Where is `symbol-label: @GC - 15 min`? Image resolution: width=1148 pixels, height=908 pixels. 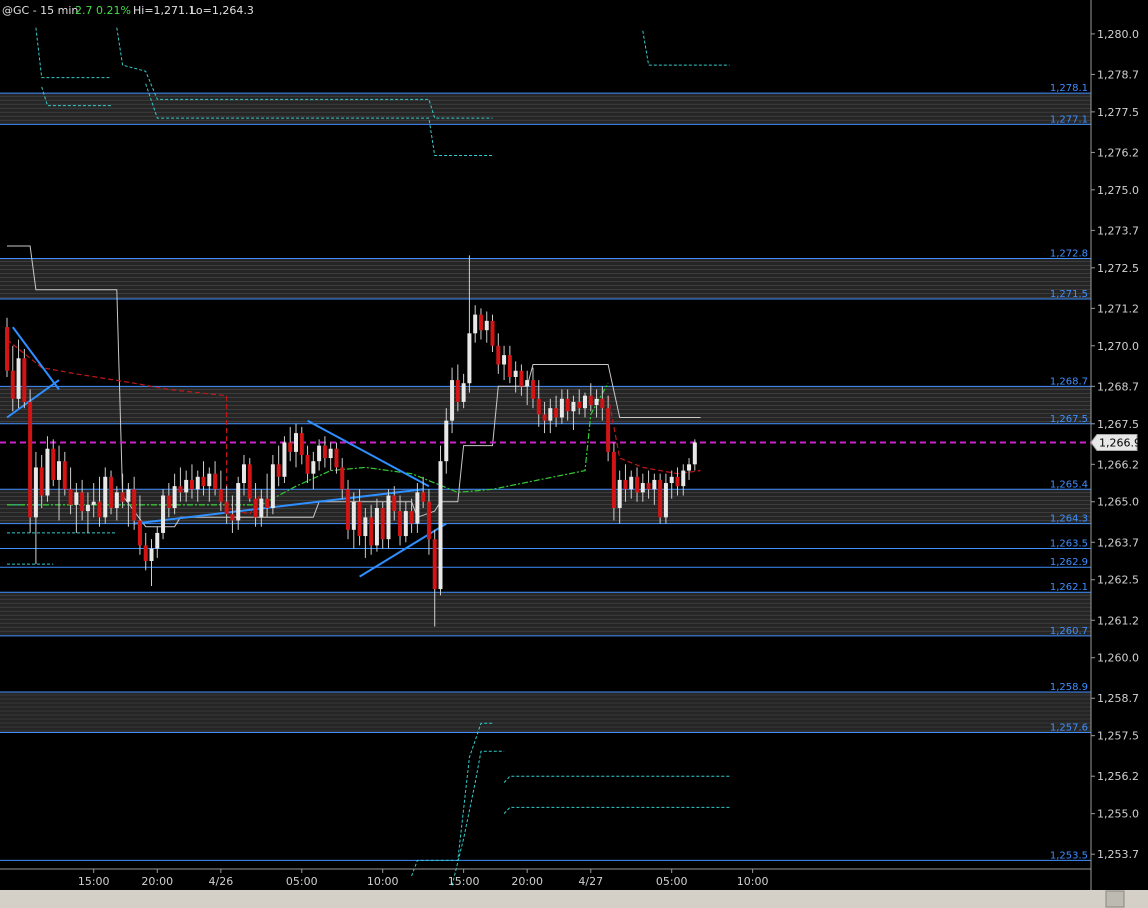
symbol-label: @GC - 15 min is located at coordinates (40, 10).